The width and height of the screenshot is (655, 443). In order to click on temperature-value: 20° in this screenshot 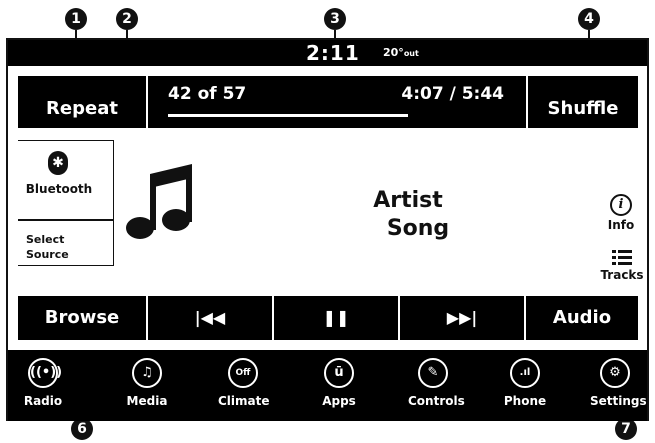, I will do `click(393, 52)`.